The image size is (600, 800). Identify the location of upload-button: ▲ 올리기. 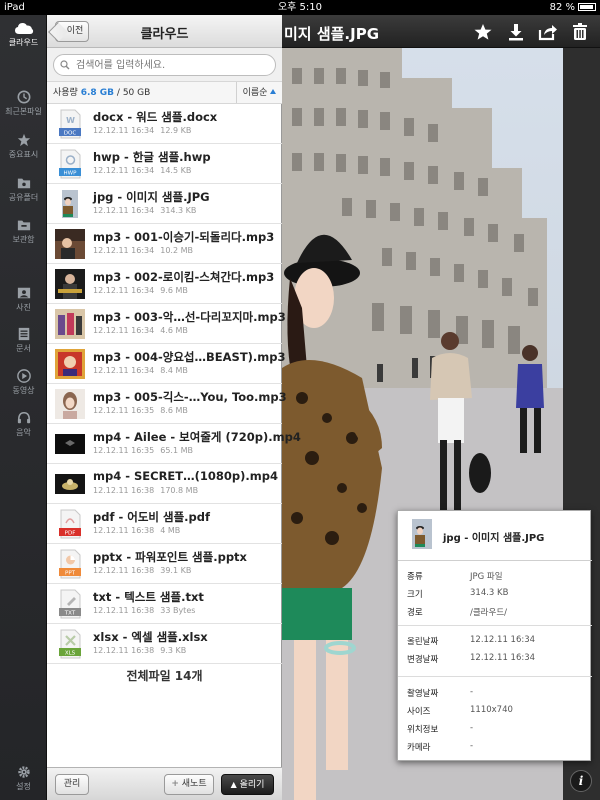
(247, 784).